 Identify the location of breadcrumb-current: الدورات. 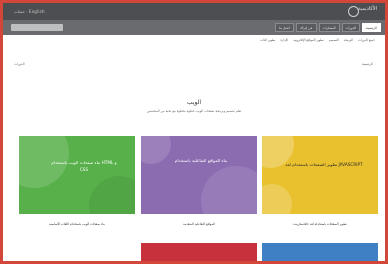
(19, 64).